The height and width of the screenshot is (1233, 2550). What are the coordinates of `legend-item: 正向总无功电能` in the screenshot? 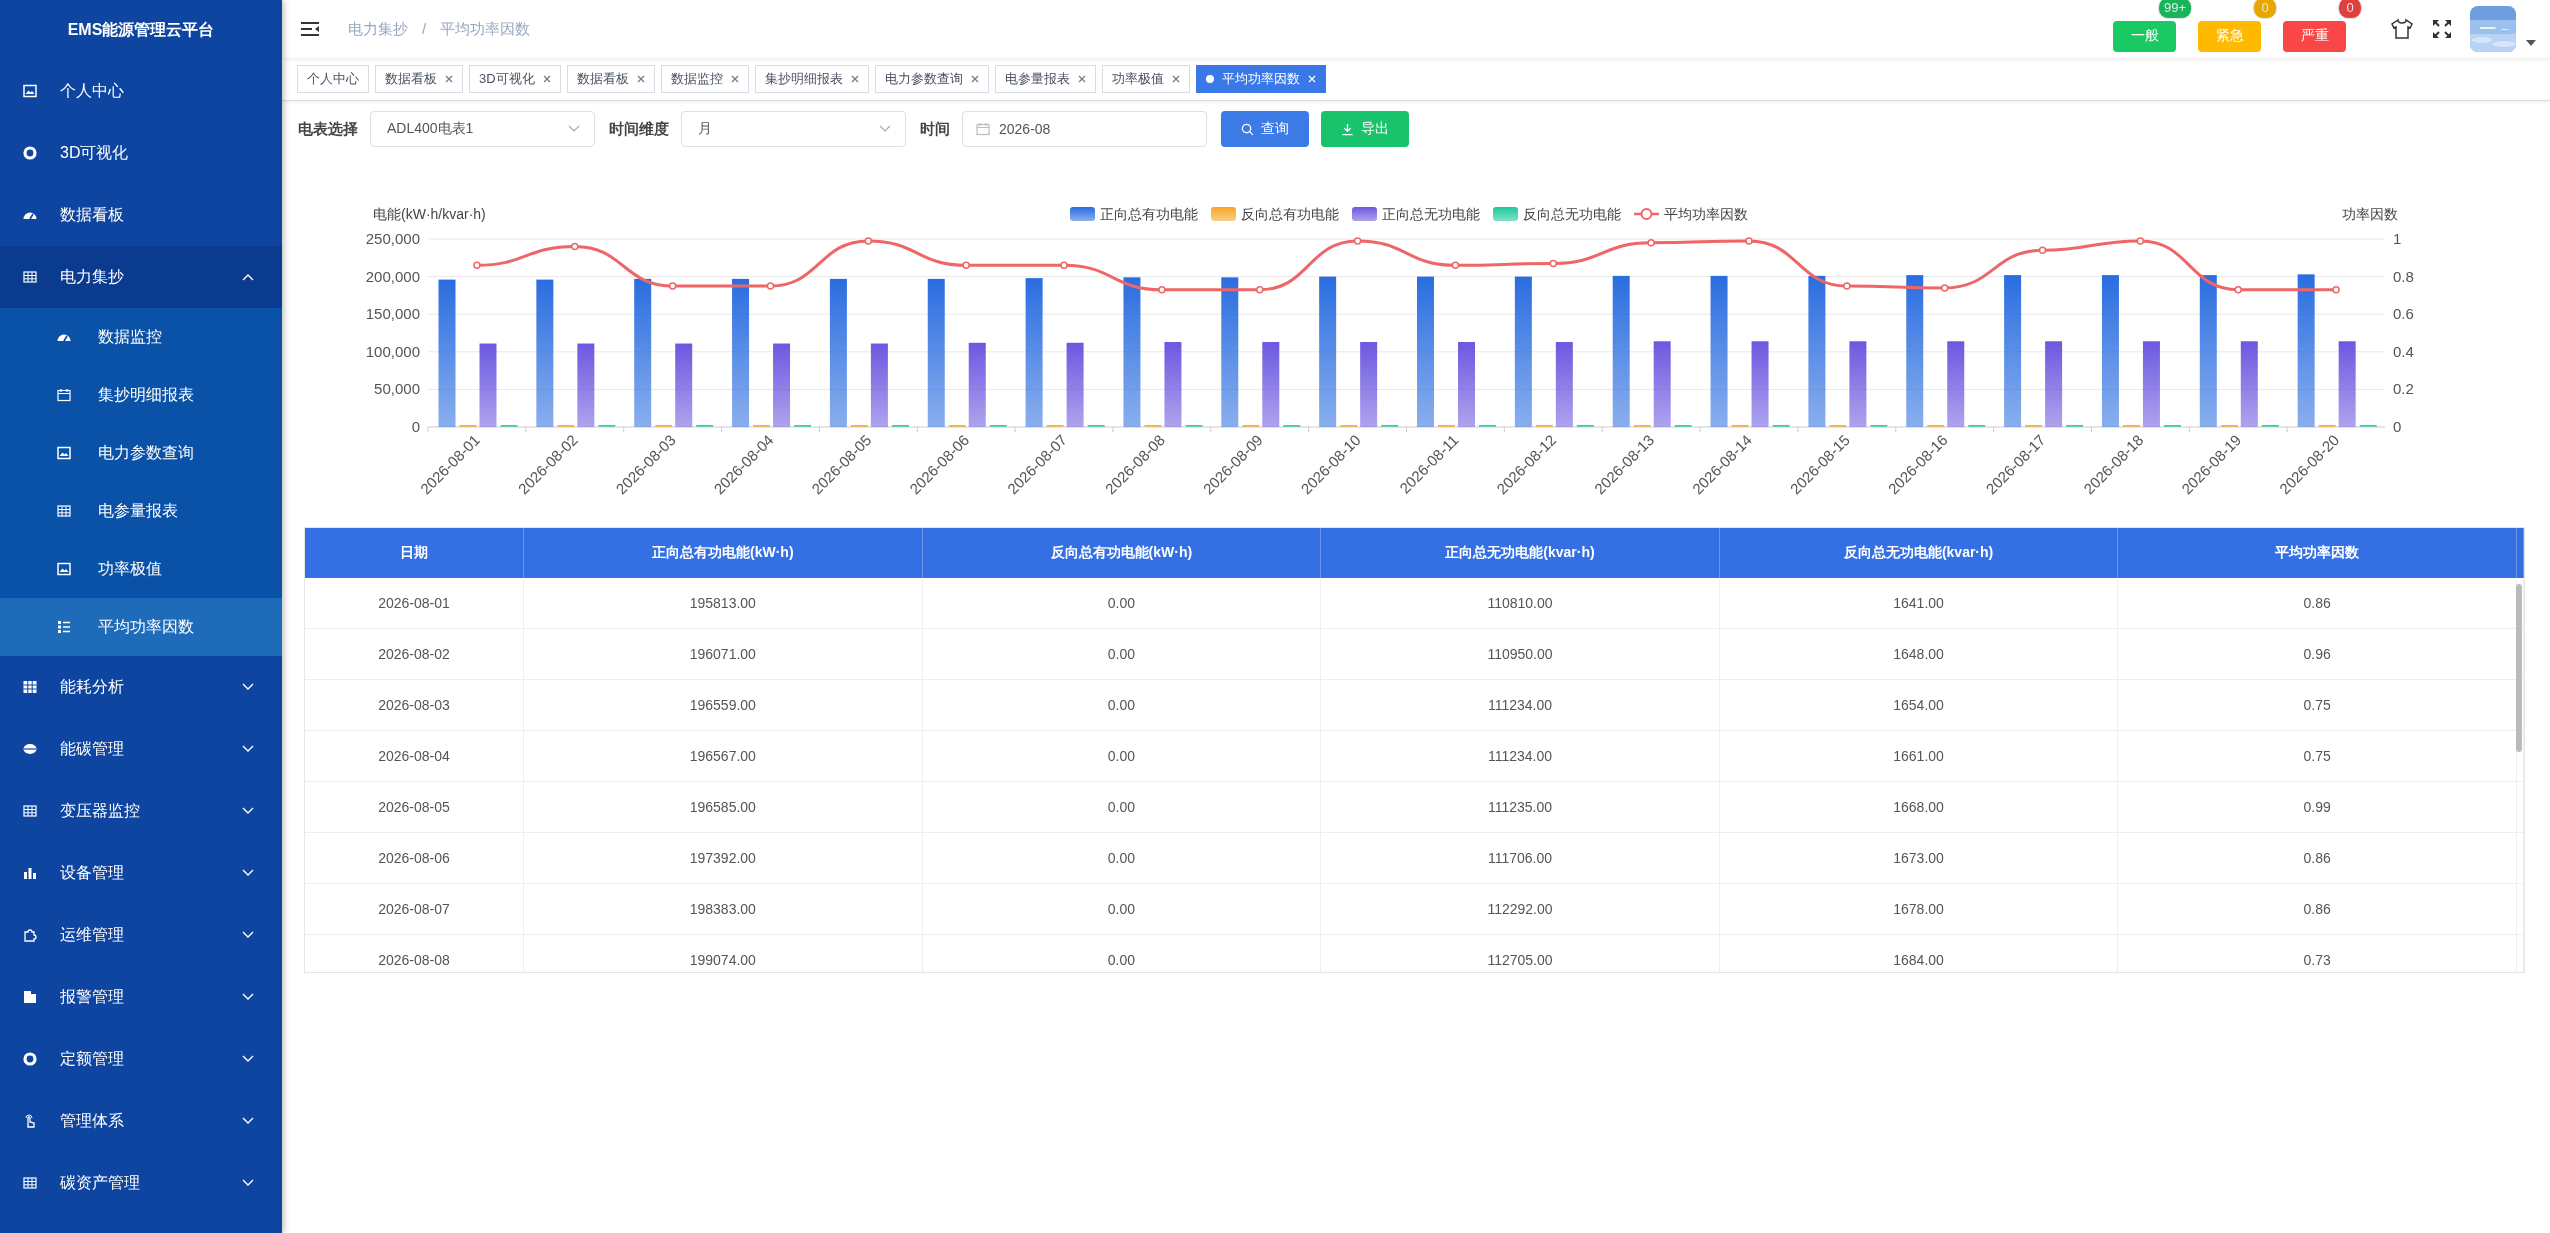 It's located at (1416, 214).